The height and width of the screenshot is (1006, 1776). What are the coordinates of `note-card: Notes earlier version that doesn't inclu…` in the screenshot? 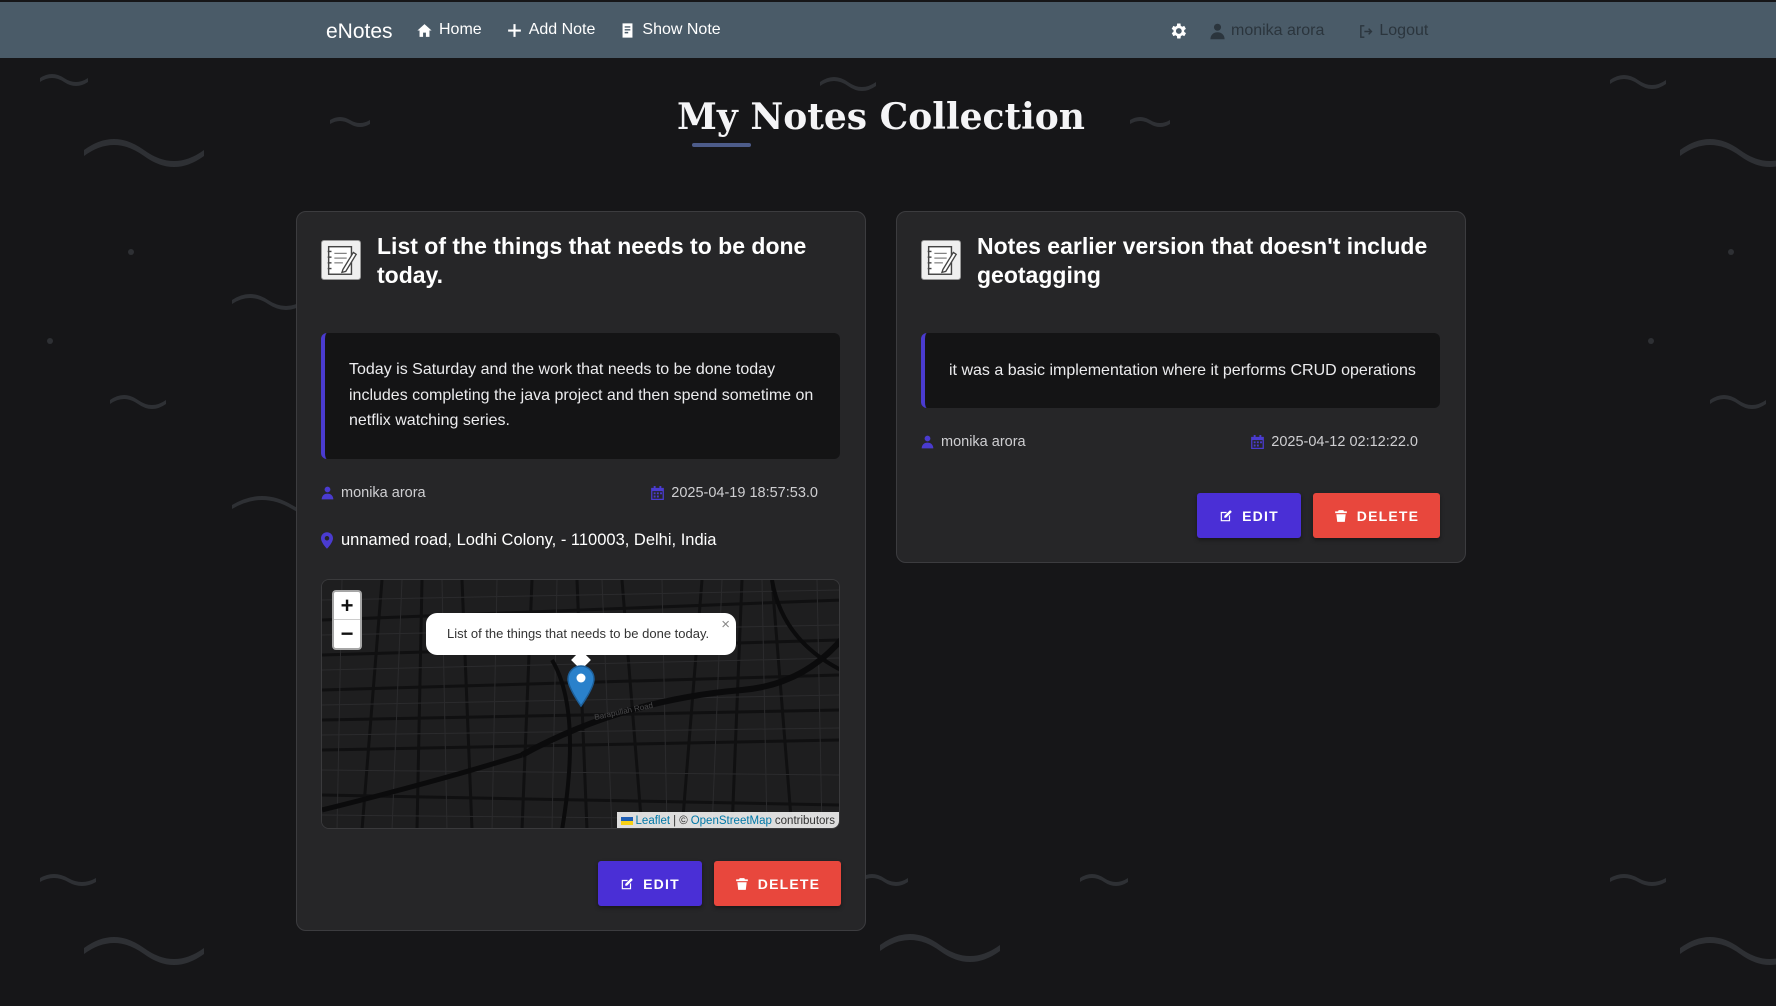 It's located at (1181, 387).